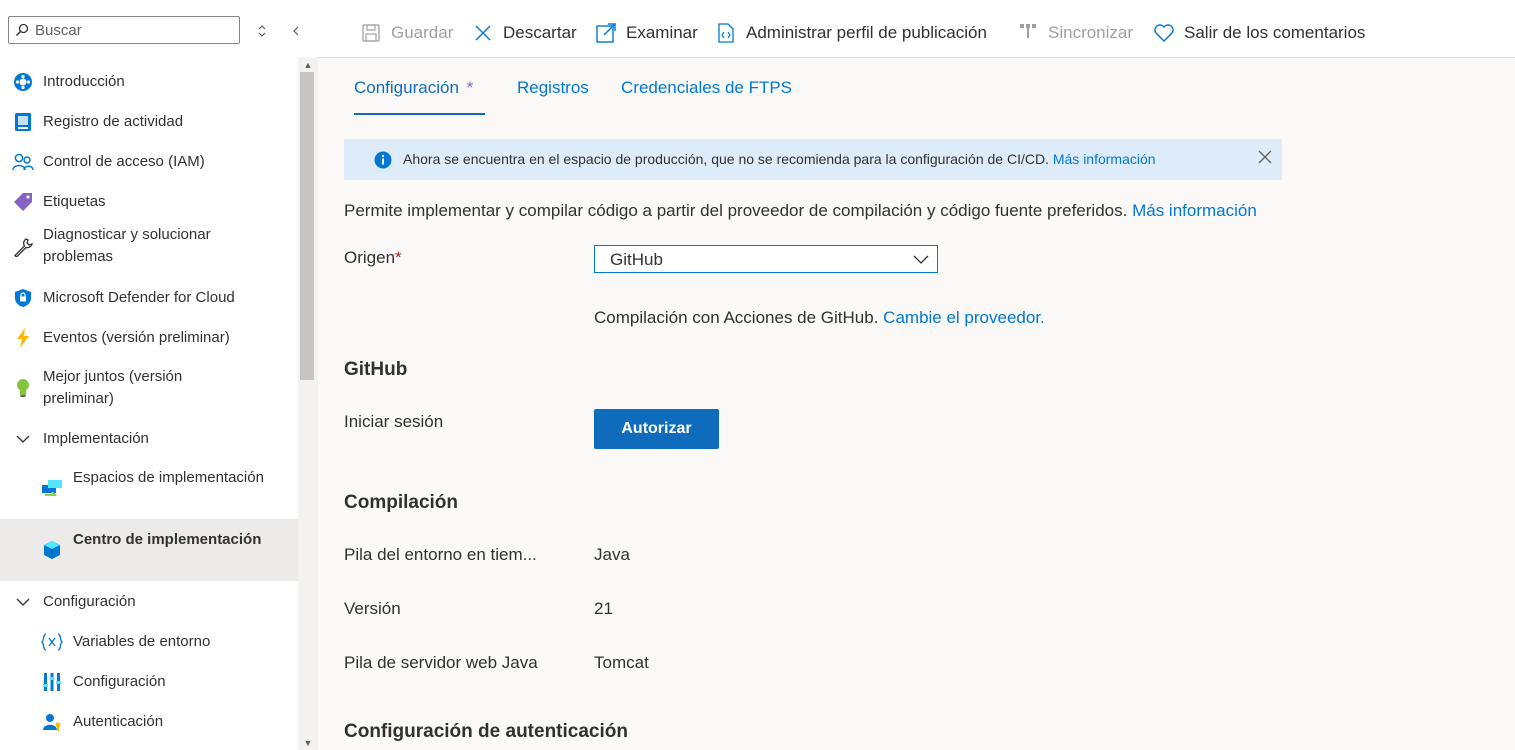 The image size is (1515, 750). Describe the element at coordinates (371, 33) in the screenshot. I see `save-icon` at that location.